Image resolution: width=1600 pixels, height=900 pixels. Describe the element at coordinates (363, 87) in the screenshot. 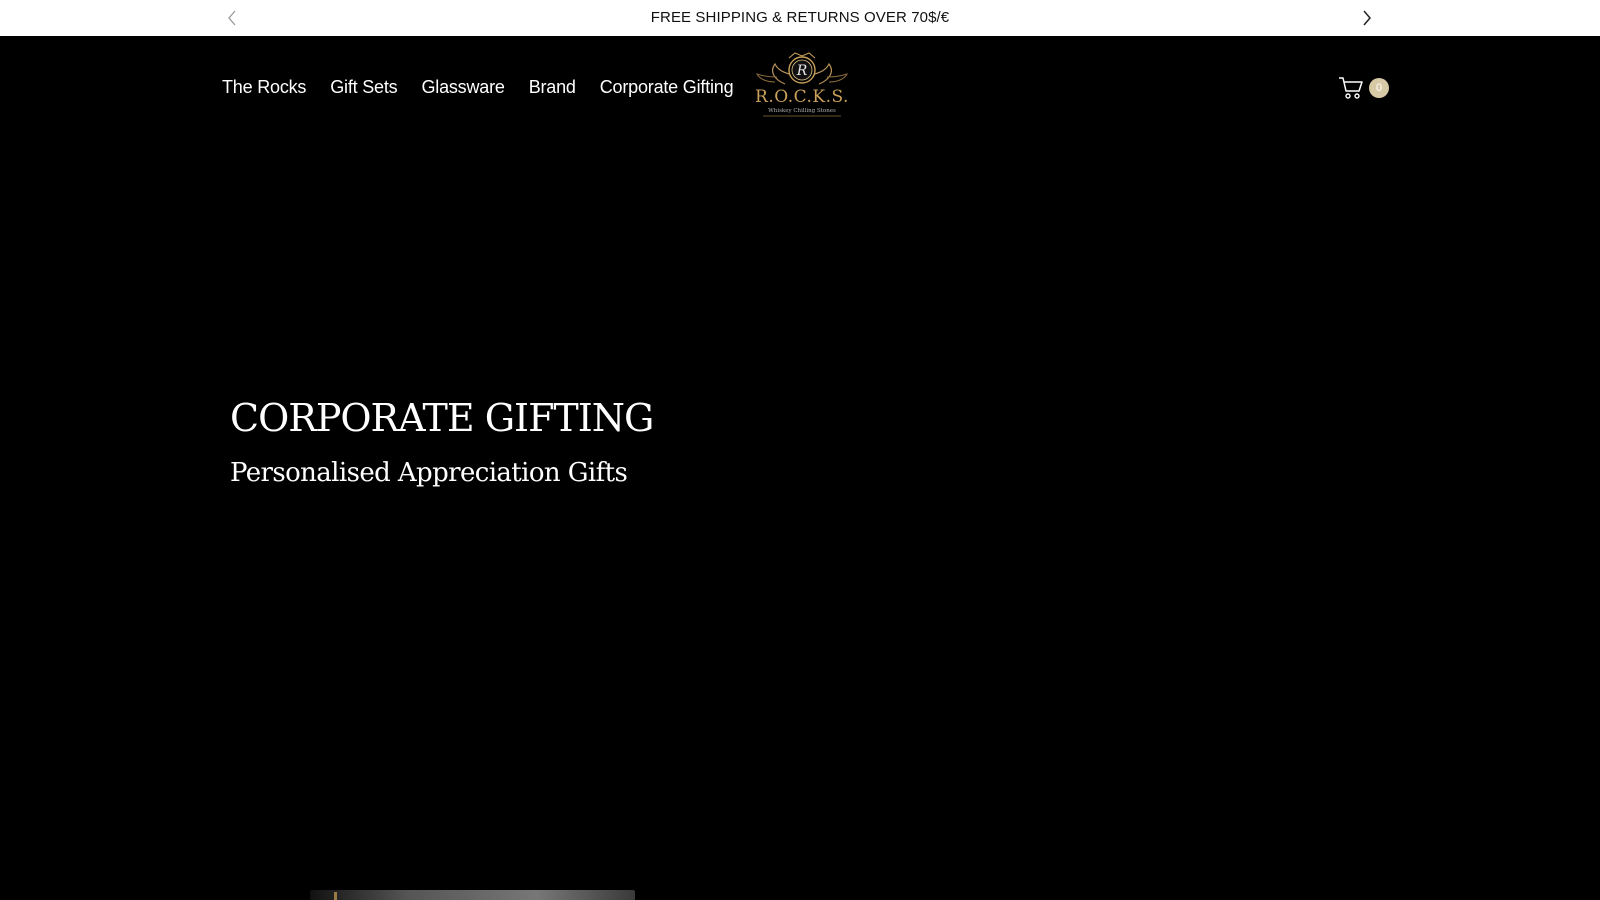

I see `nav-item-gift-sets: Gift Sets` at that location.